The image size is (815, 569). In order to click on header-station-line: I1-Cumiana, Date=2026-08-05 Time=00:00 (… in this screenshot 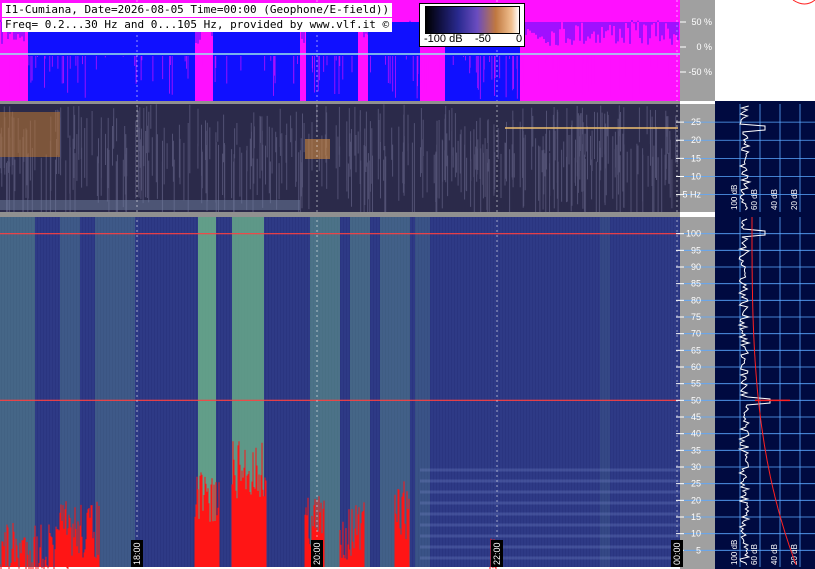, I will do `click(197, 10)`.